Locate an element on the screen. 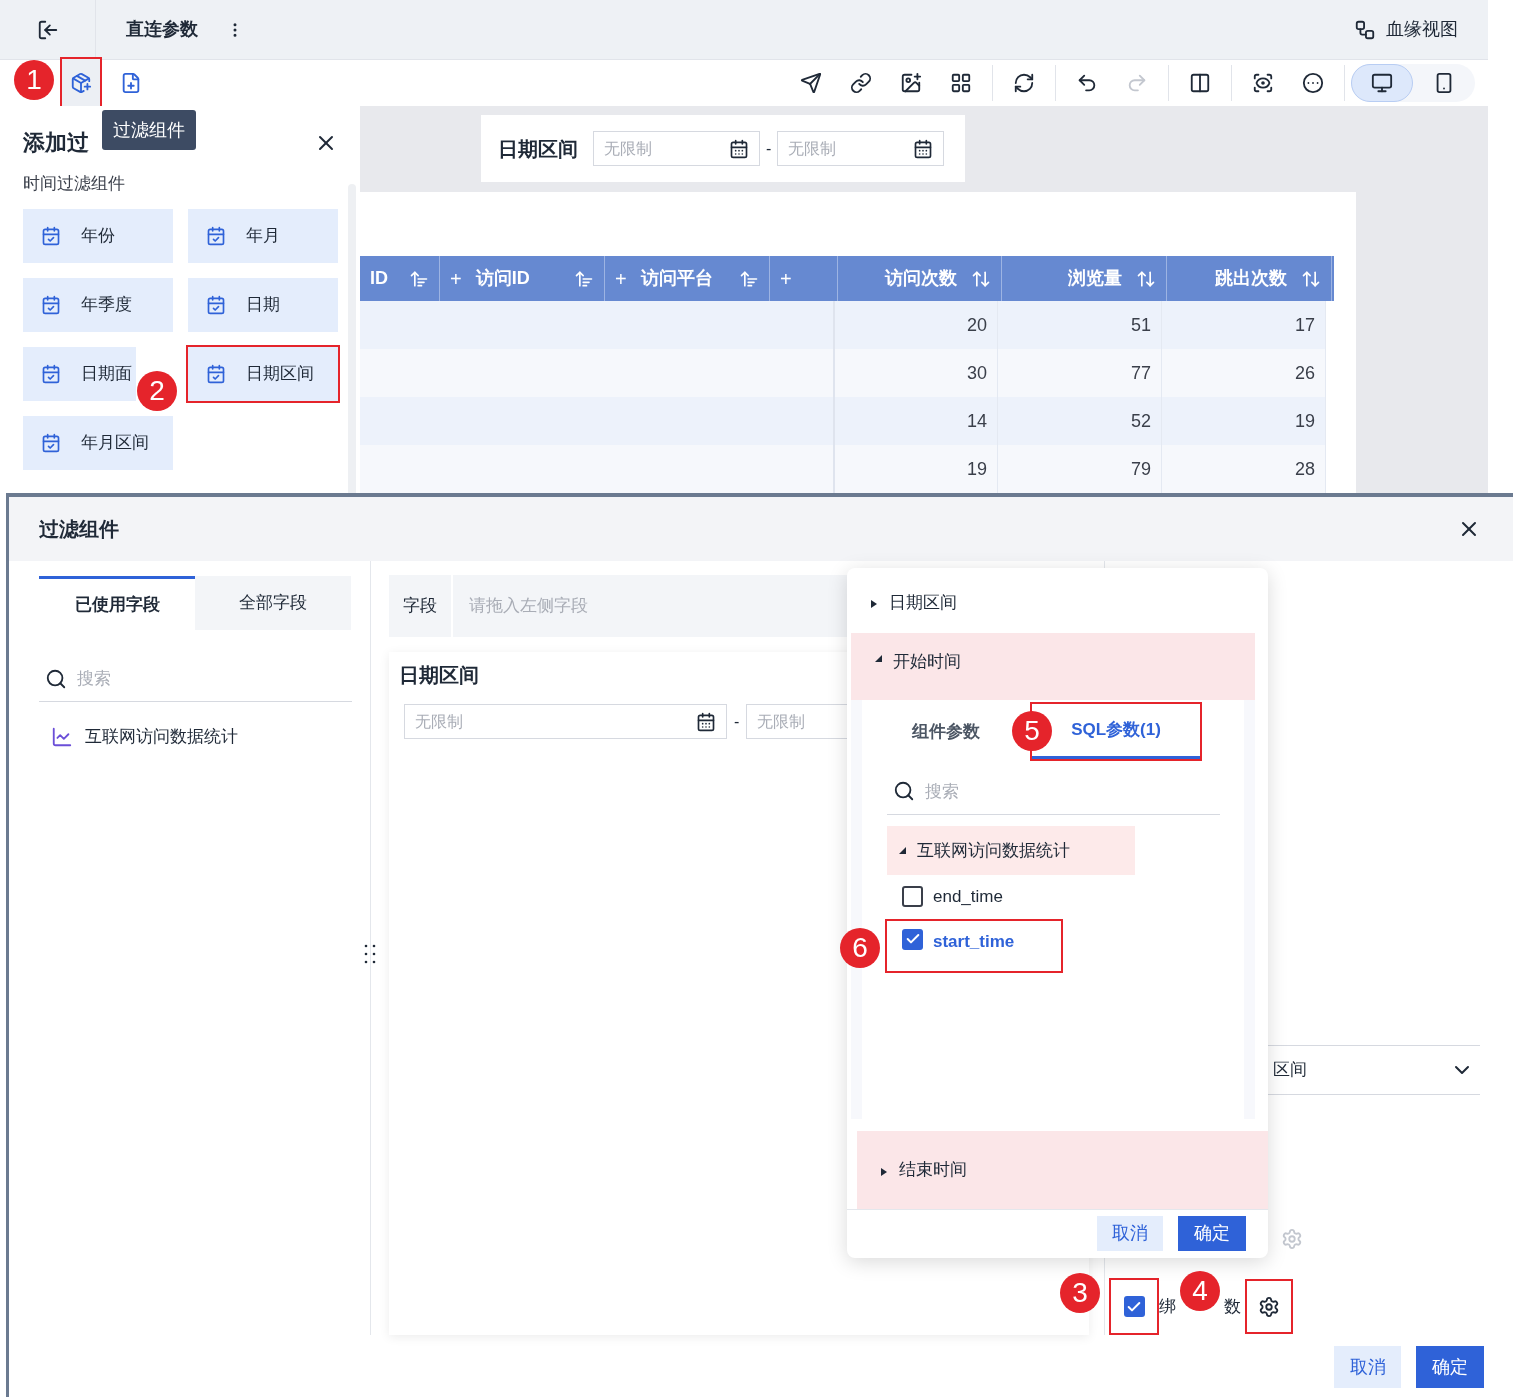  undo-icon is located at coordinates (1087, 83).